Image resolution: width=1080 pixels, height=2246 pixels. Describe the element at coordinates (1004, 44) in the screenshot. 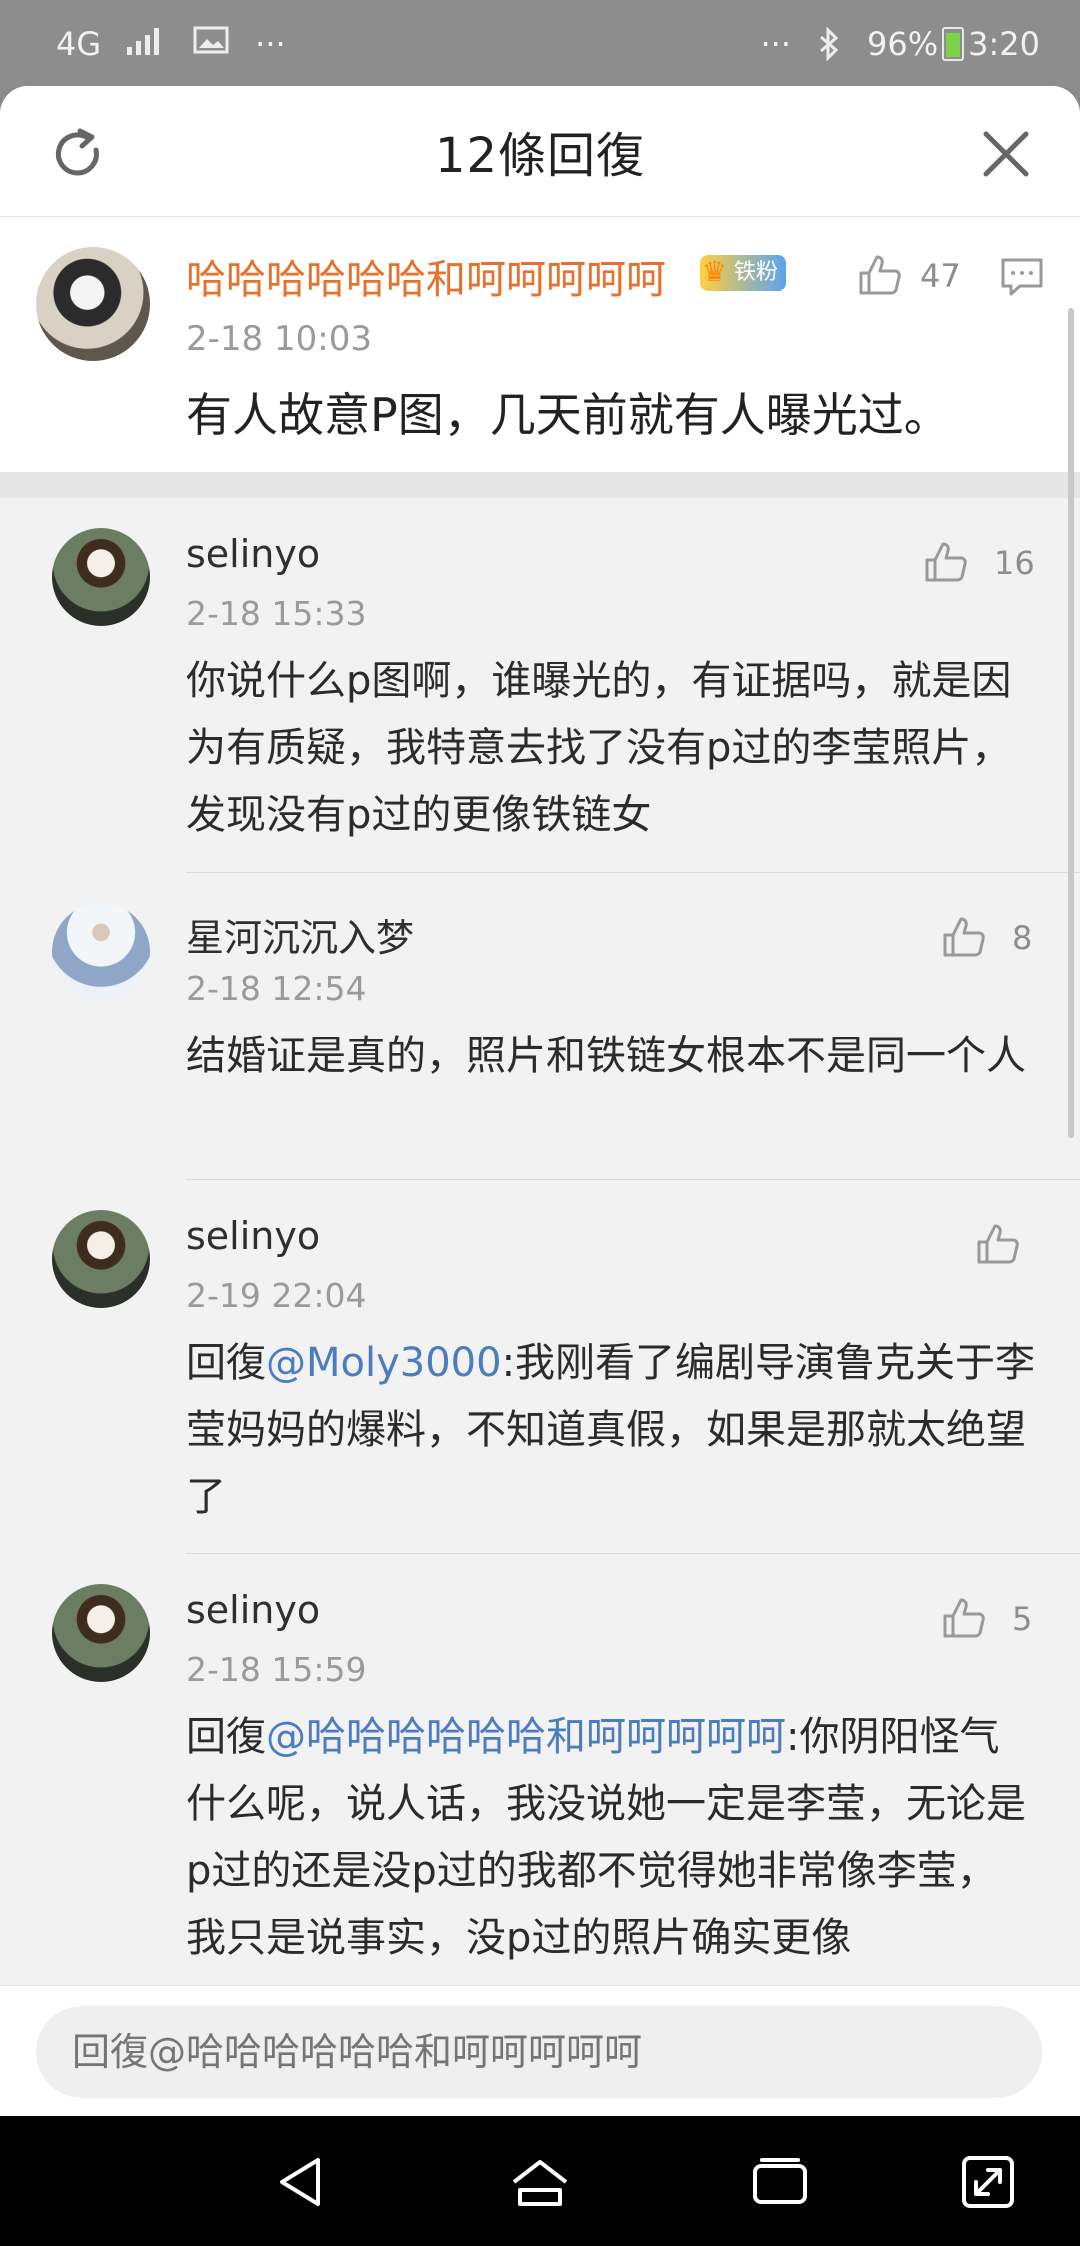

I see `clock: 3:20` at that location.